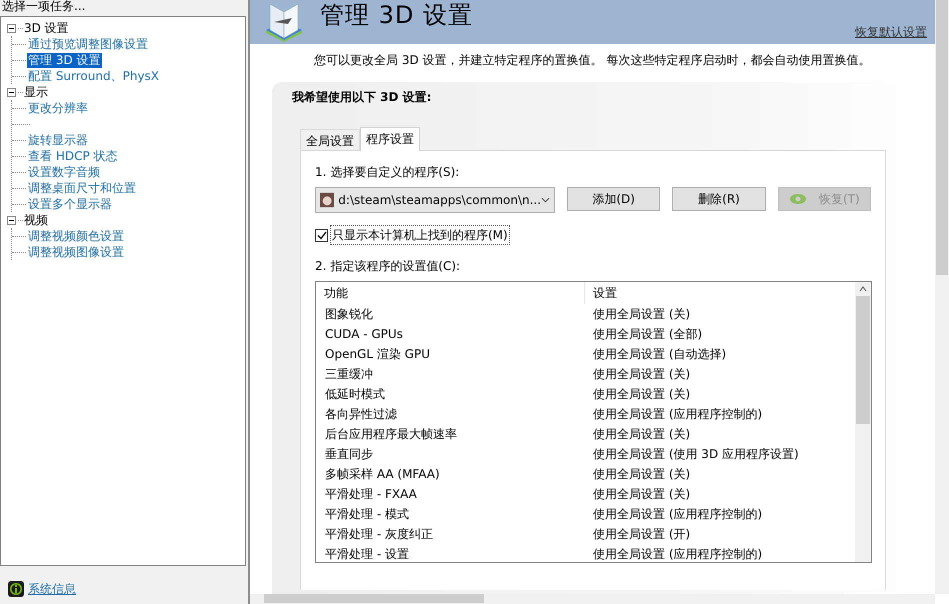 The width and height of the screenshot is (949, 604). Describe the element at coordinates (863, 422) in the screenshot. I see `list-scrollbar` at that location.